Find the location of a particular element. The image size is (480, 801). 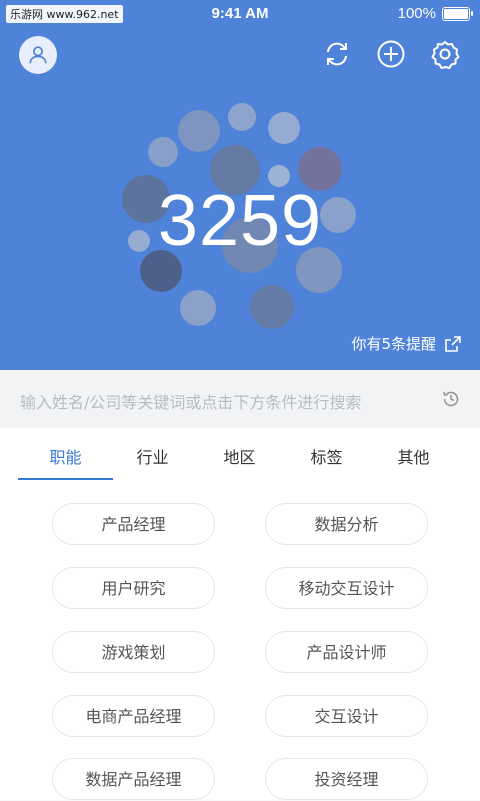

tag-chip: 数据分析 is located at coordinates (346, 524).